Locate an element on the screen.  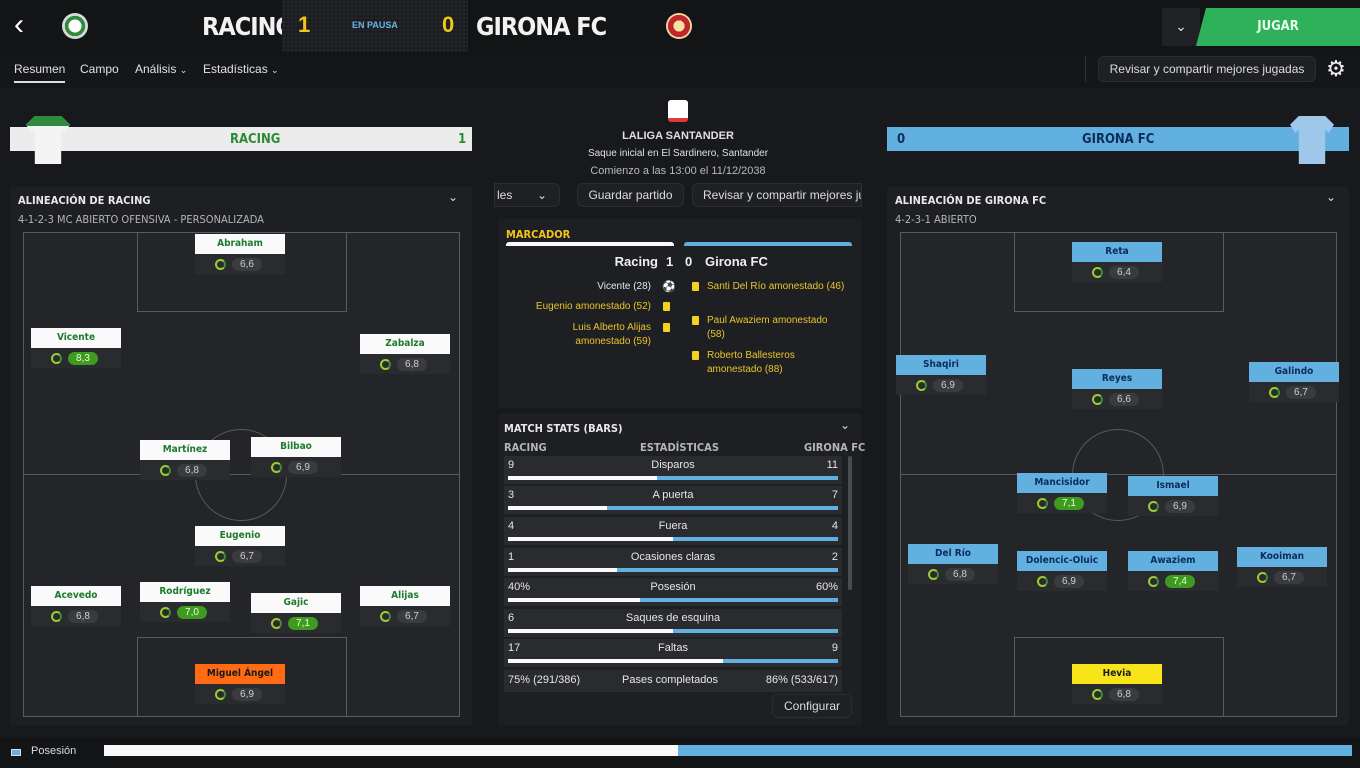
review-share-button: Revisar y compartir mejores jugadas is located at coordinates (1207, 69).